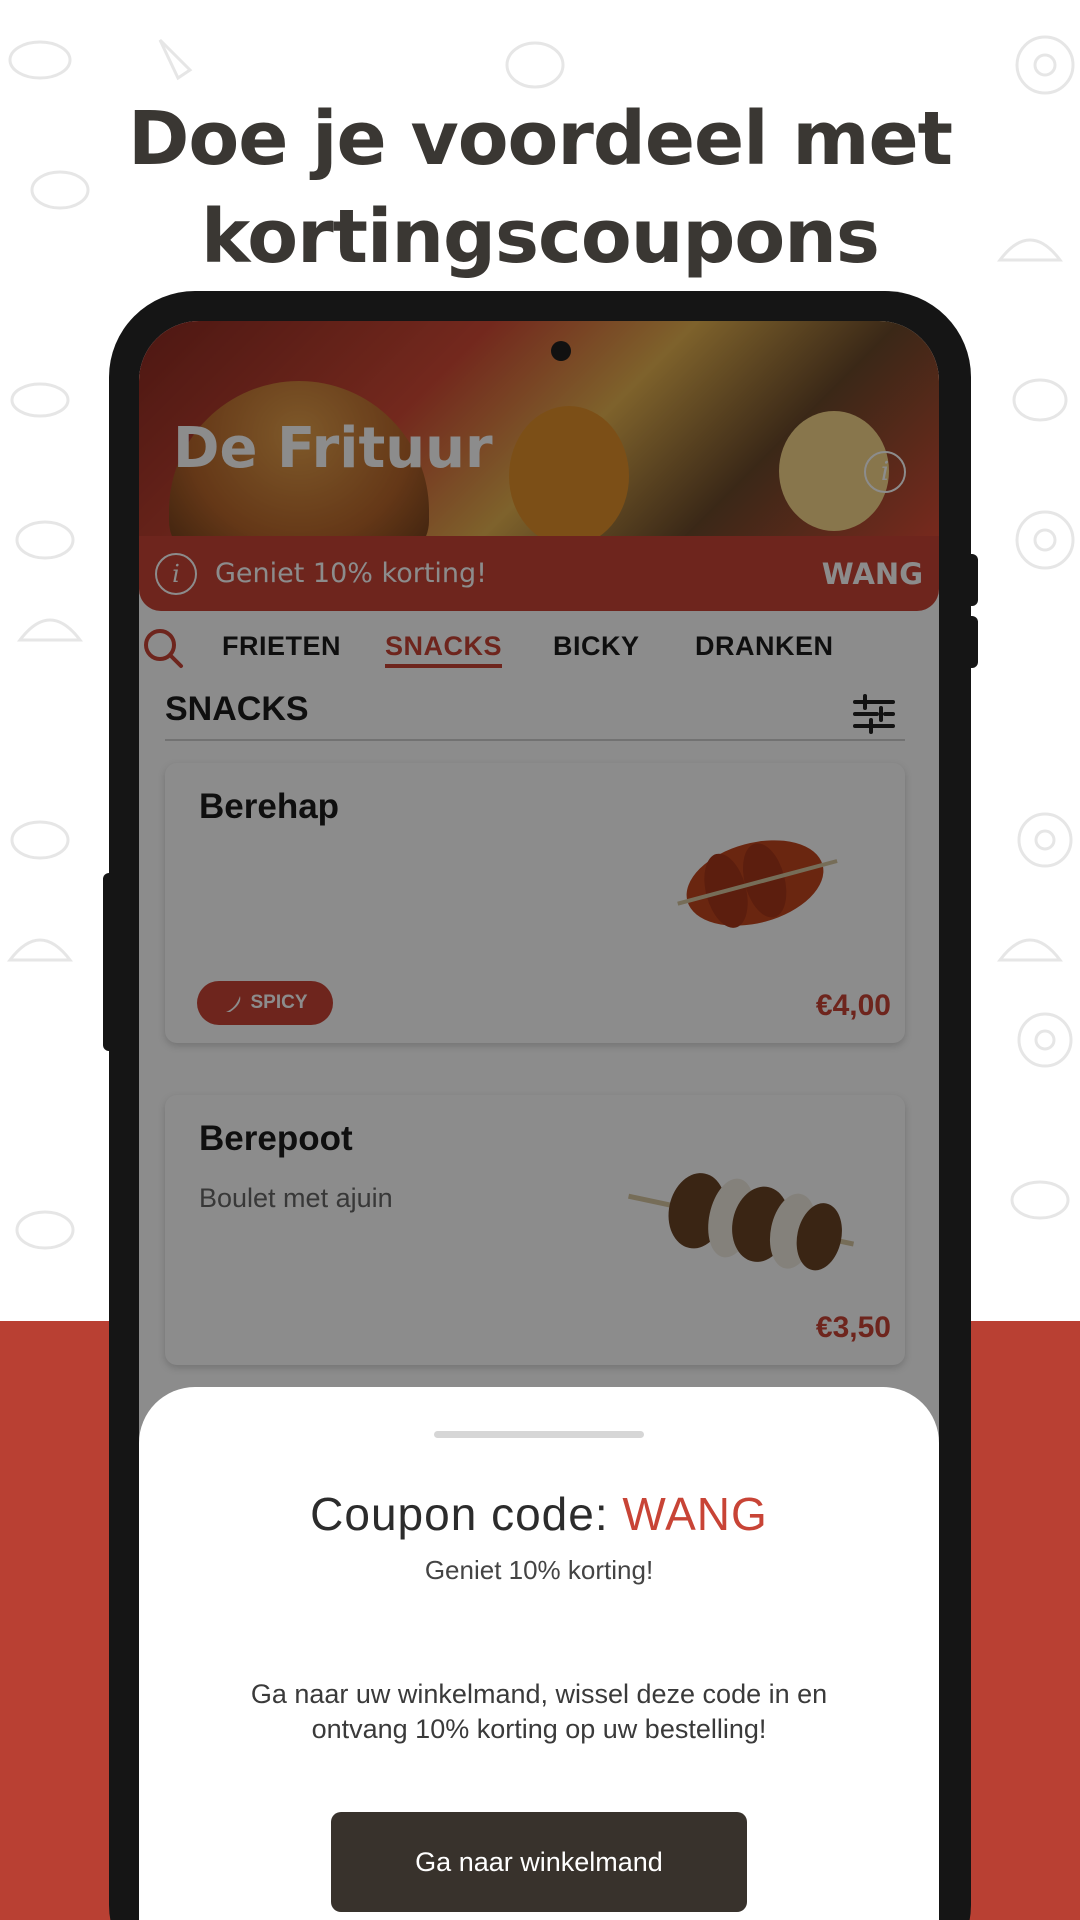 The image size is (1080, 1920). I want to click on sheet-title: Coupon code: WANG, so click(539, 1514).